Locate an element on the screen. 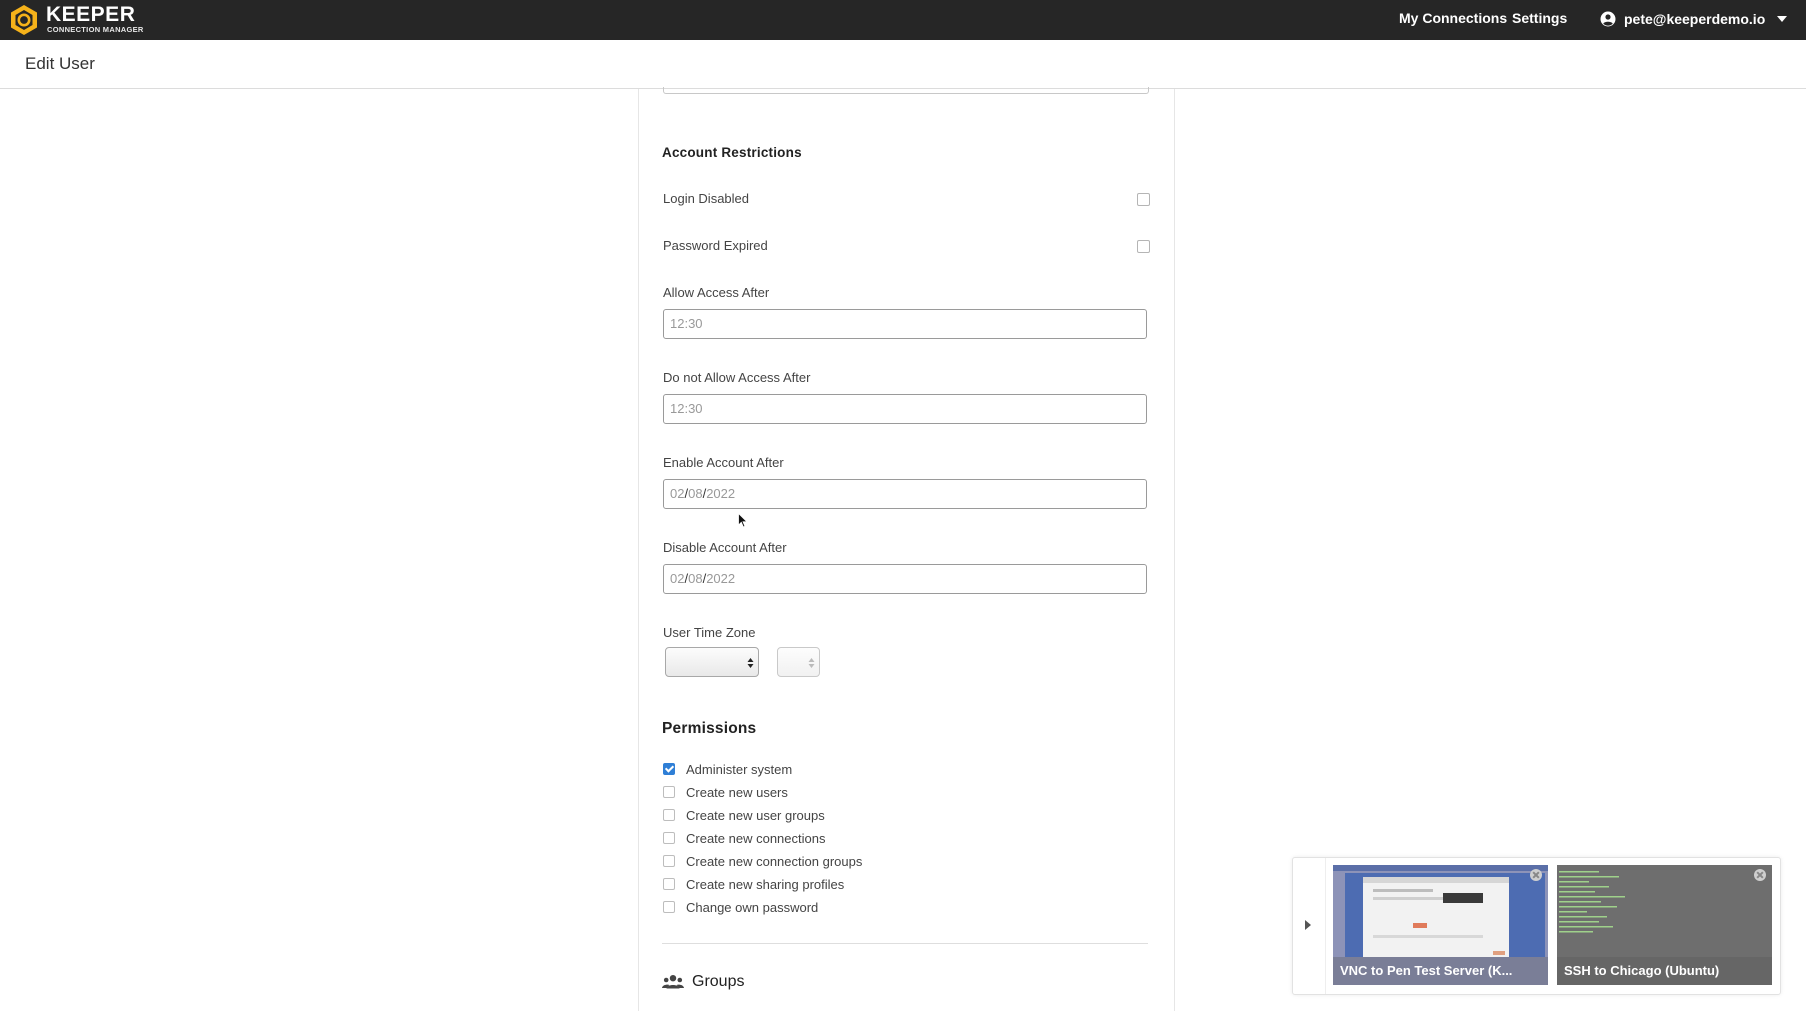 This screenshot has height=1011, width=1806. keeper-logo: KEEPER CONNECTION MANAGER is located at coordinates (78, 19).